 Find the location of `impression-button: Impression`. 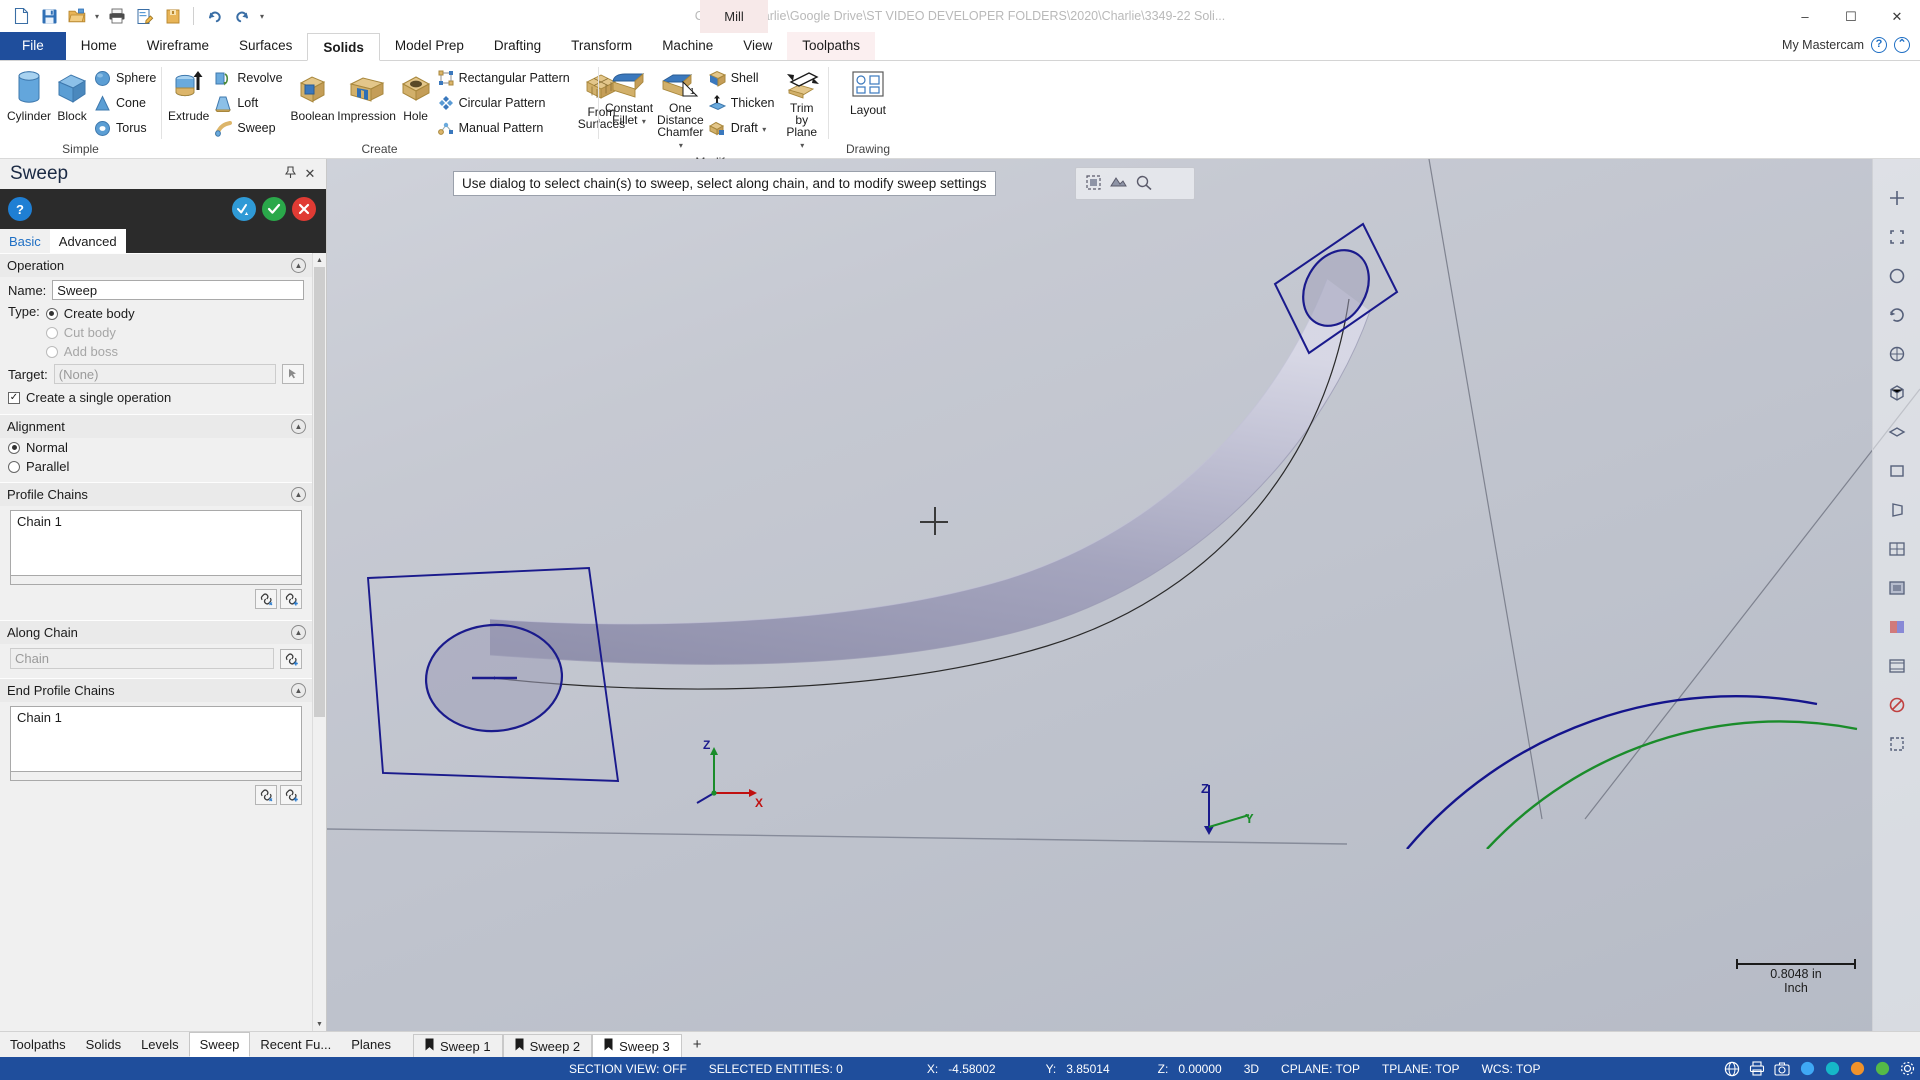

impression-button: Impression is located at coordinates (366, 95).